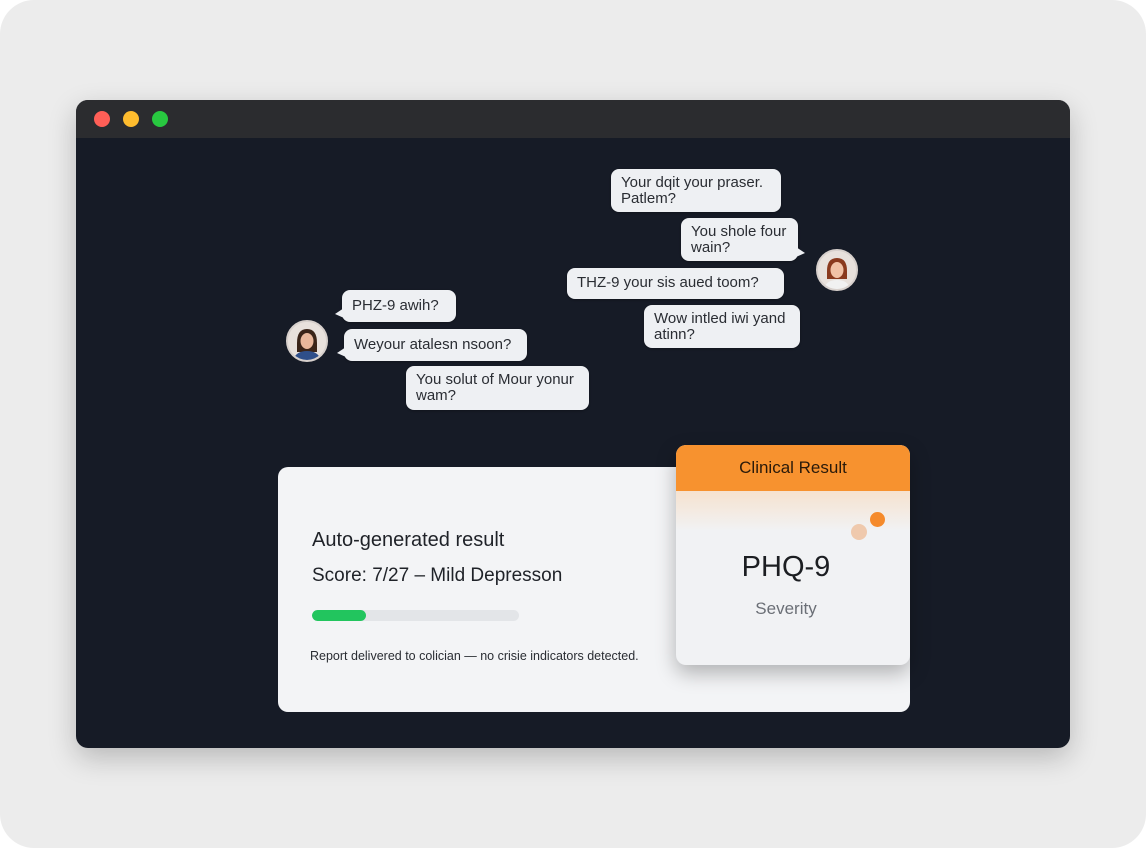 The width and height of the screenshot is (1146, 848). I want to click on clinical-result-header: Clinical Result, so click(793, 468).